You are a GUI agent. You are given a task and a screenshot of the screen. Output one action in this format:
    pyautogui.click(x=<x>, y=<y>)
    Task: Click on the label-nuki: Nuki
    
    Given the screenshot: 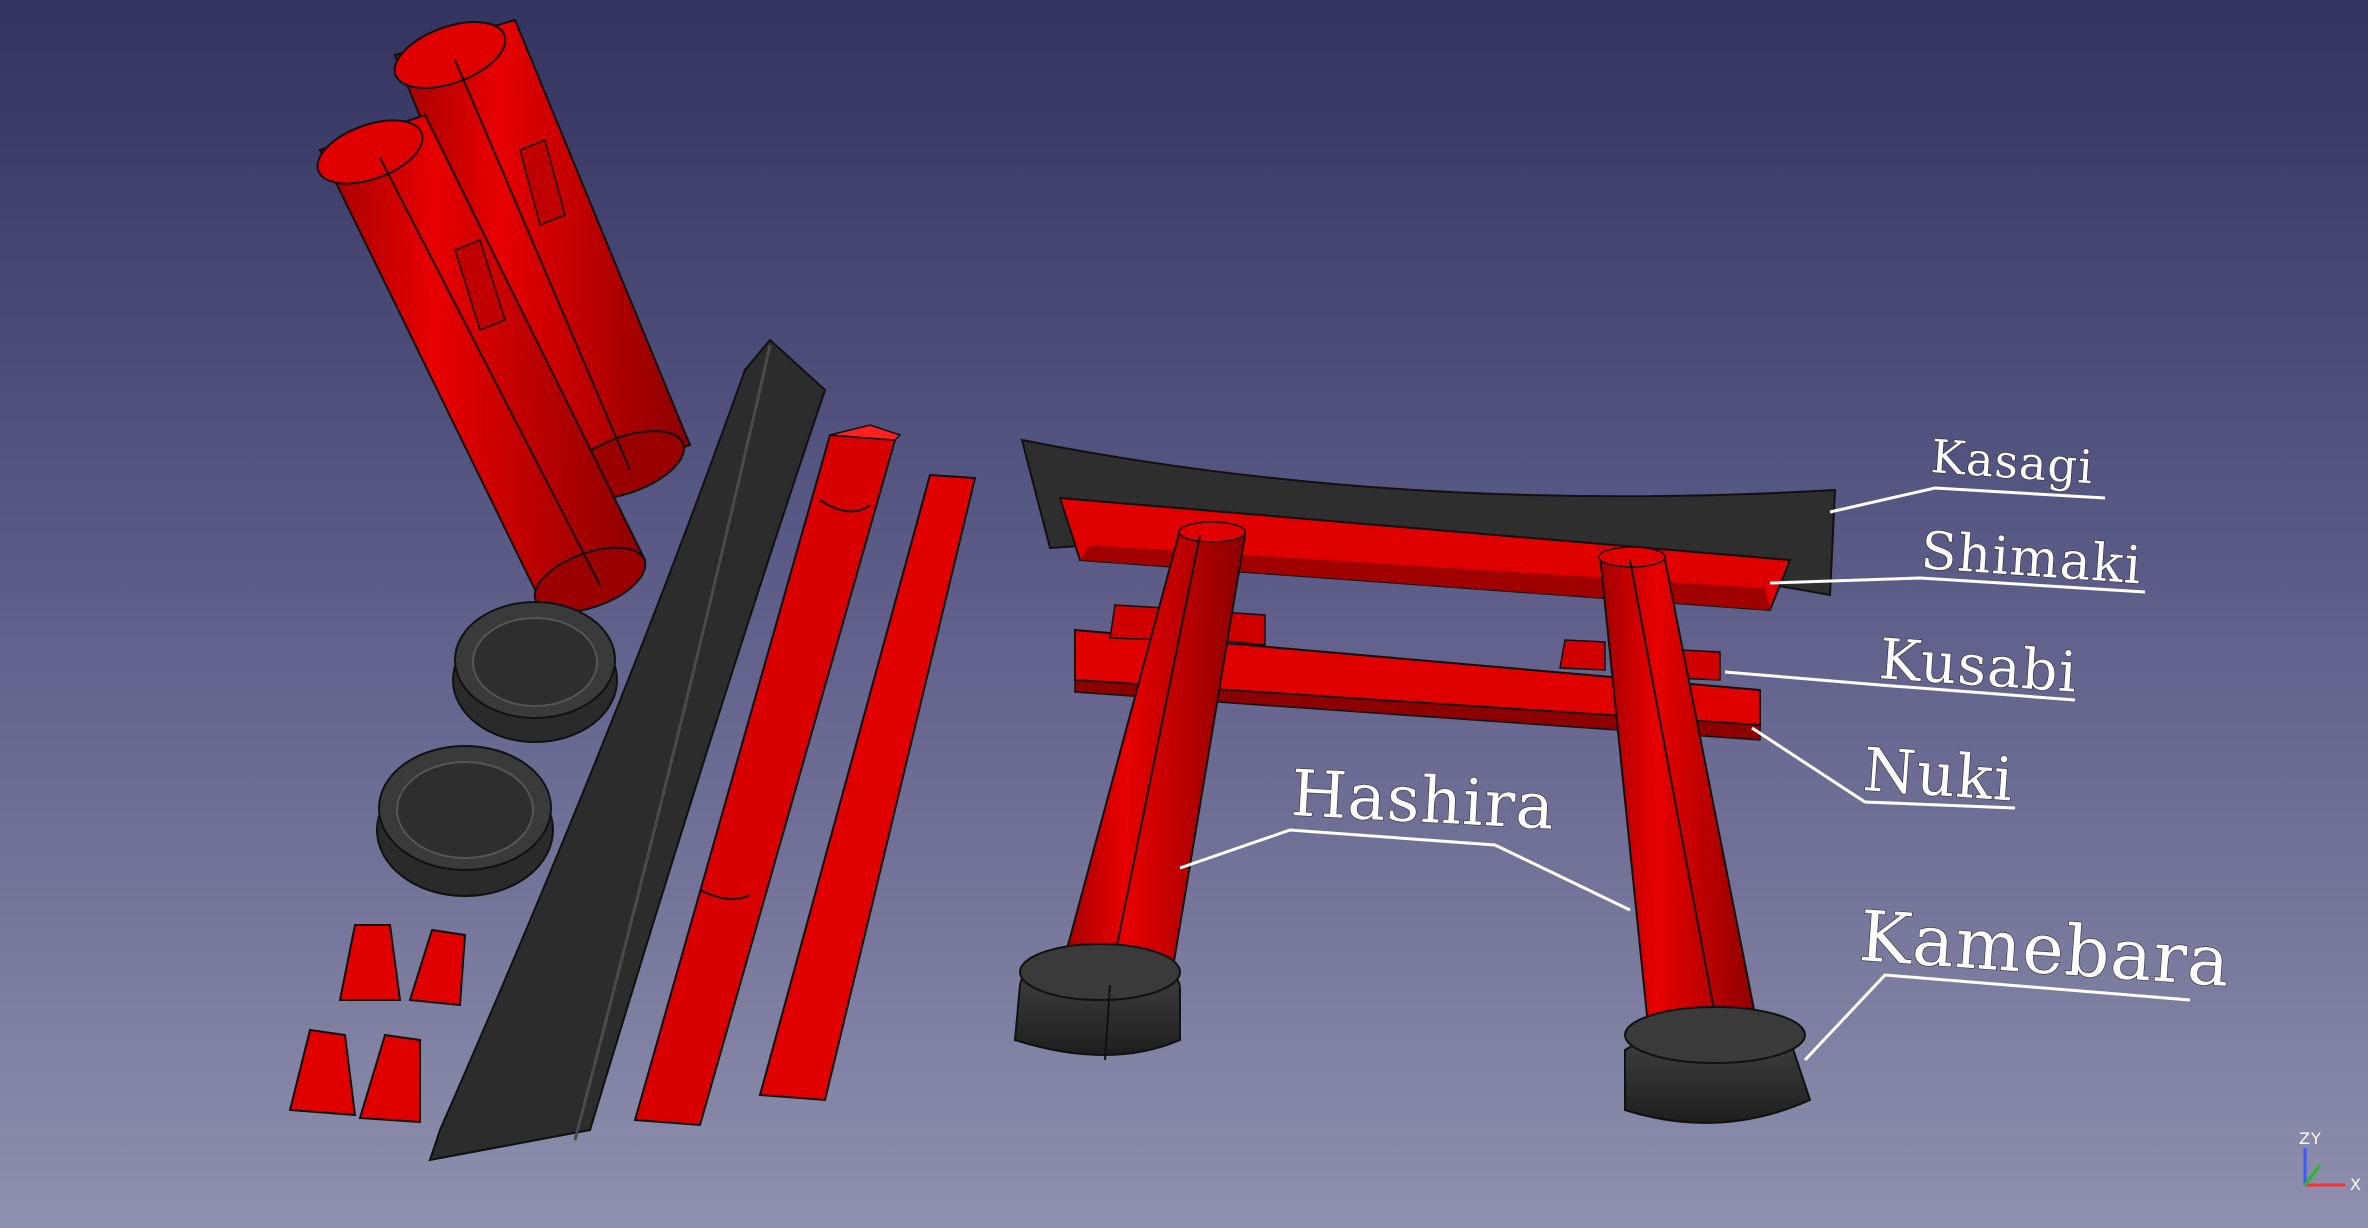 What is the action you would take?
    pyautogui.click(x=1938, y=775)
    